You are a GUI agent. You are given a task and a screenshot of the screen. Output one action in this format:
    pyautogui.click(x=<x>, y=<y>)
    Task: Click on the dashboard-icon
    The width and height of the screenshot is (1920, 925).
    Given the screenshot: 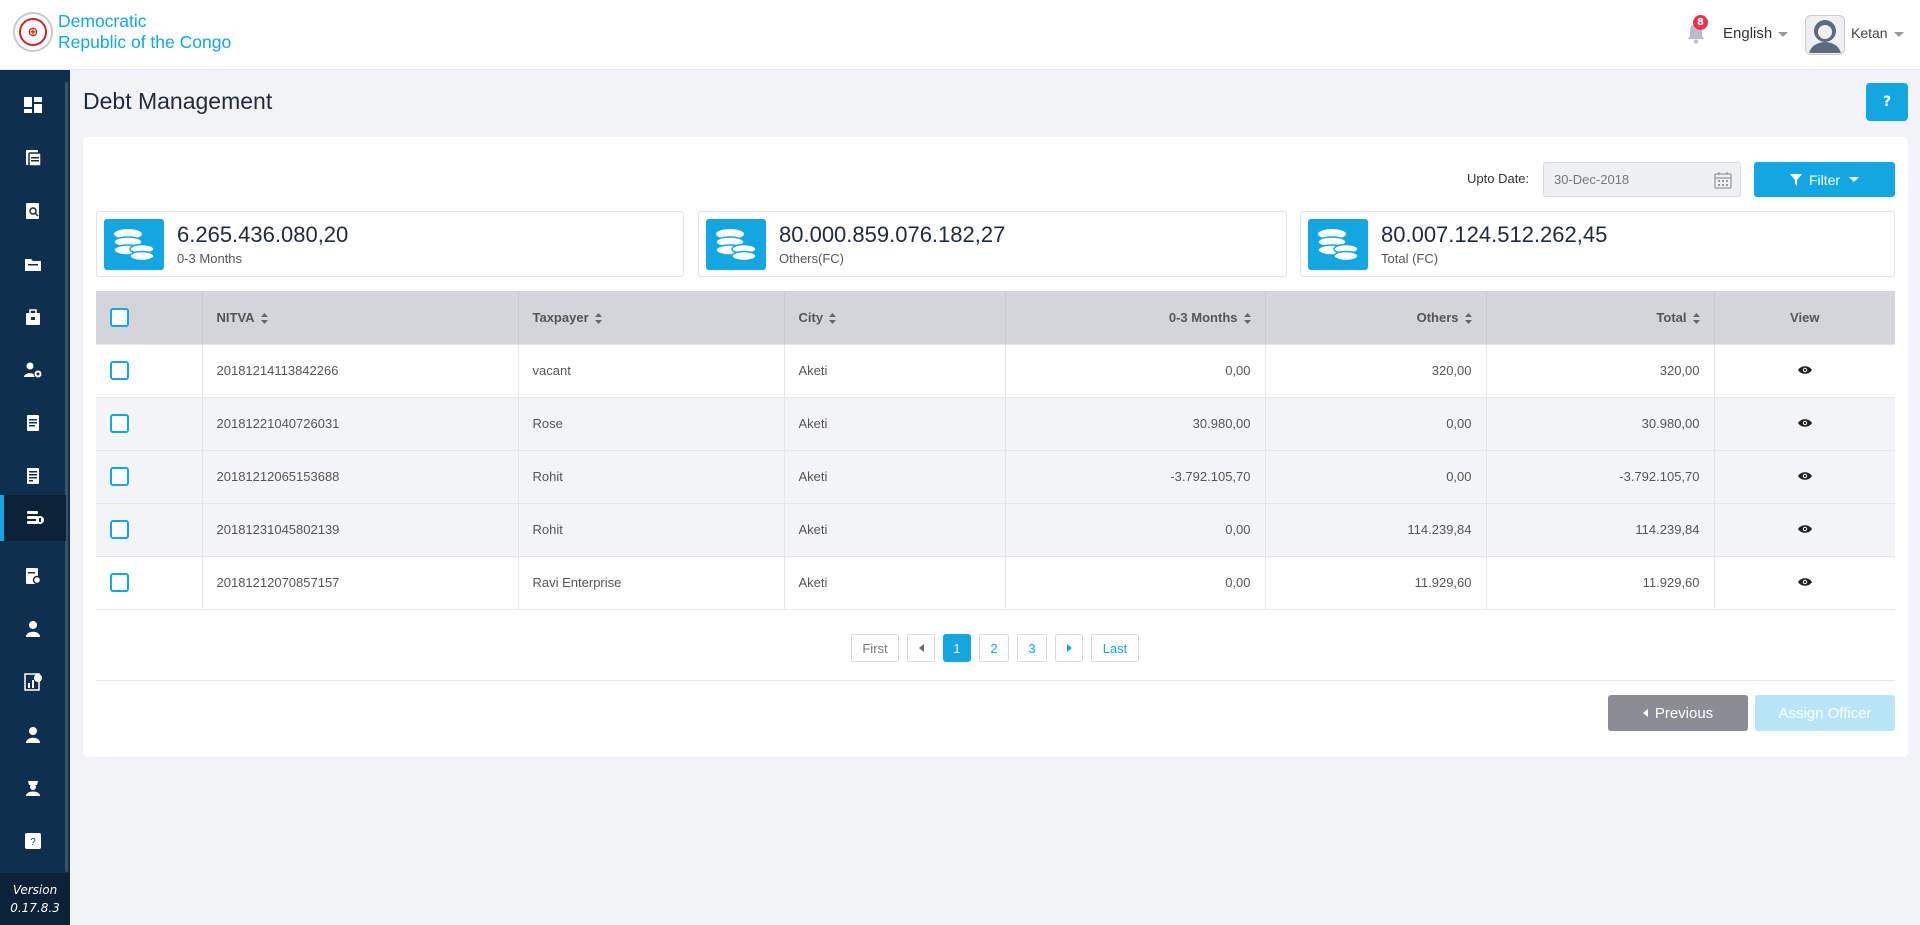 What is the action you would take?
    pyautogui.click(x=33, y=105)
    